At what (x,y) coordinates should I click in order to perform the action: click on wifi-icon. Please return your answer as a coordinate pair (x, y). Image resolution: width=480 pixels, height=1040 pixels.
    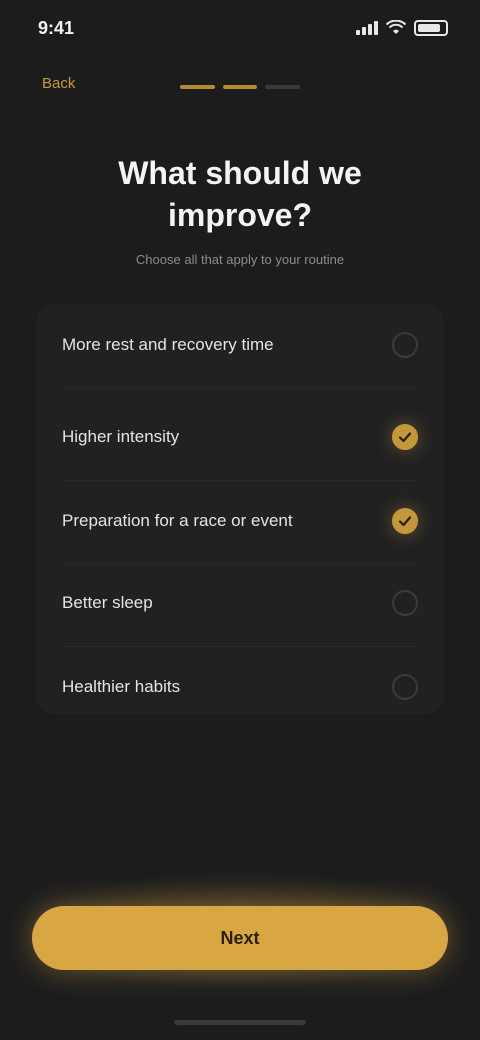
    Looking at the image, I should click on (396, 27).